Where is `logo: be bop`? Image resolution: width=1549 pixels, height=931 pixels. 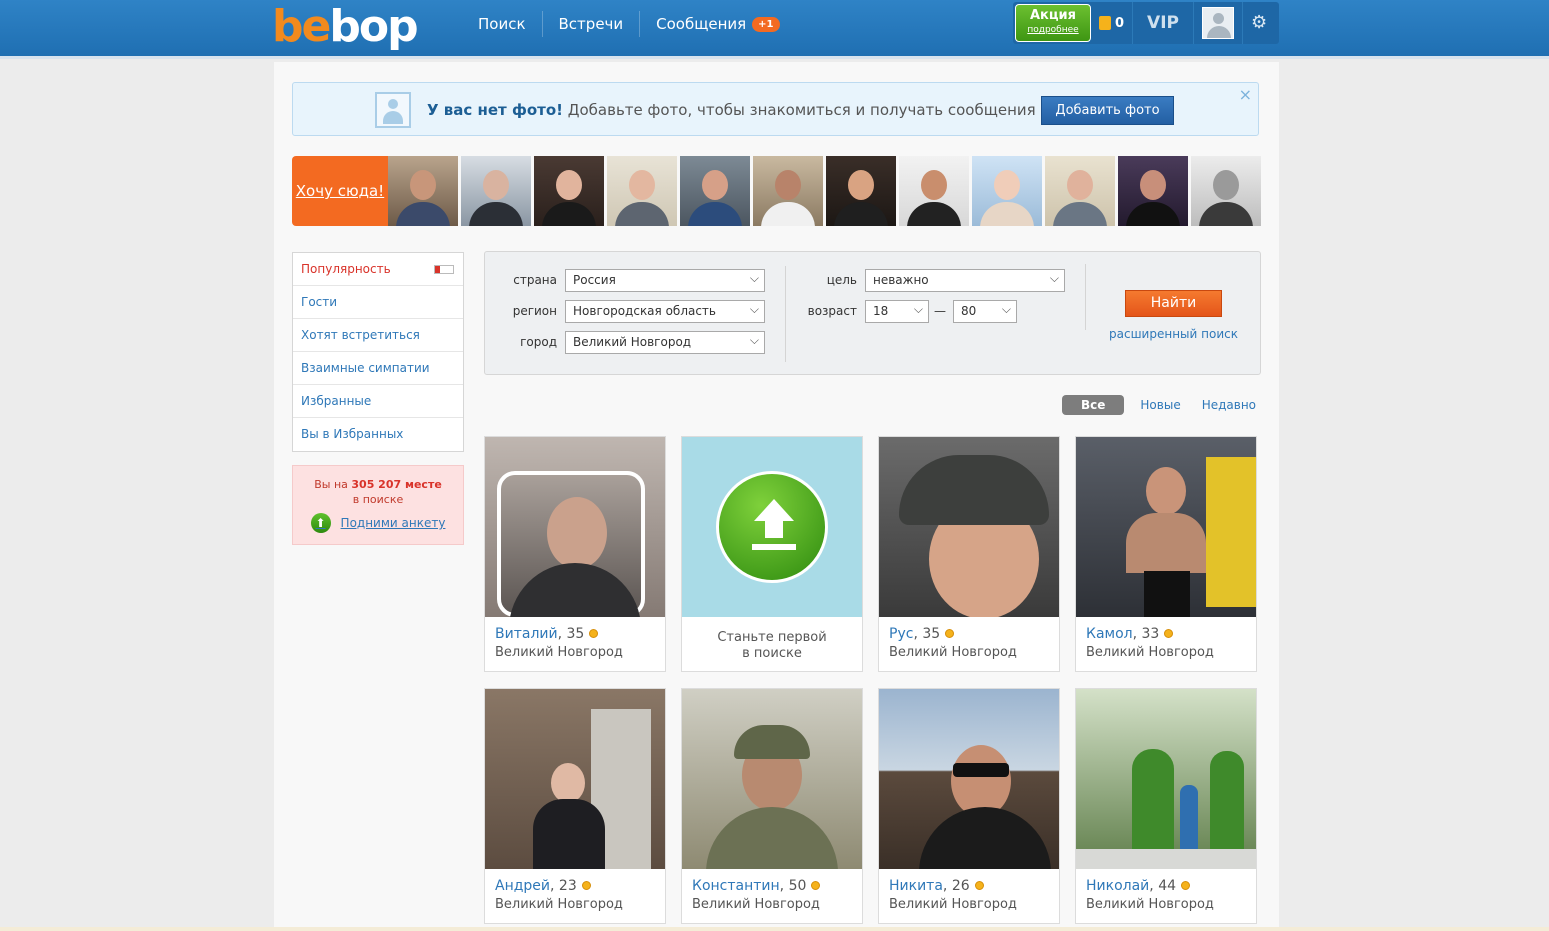 logo: be bop is located at coordinates (345, 26).